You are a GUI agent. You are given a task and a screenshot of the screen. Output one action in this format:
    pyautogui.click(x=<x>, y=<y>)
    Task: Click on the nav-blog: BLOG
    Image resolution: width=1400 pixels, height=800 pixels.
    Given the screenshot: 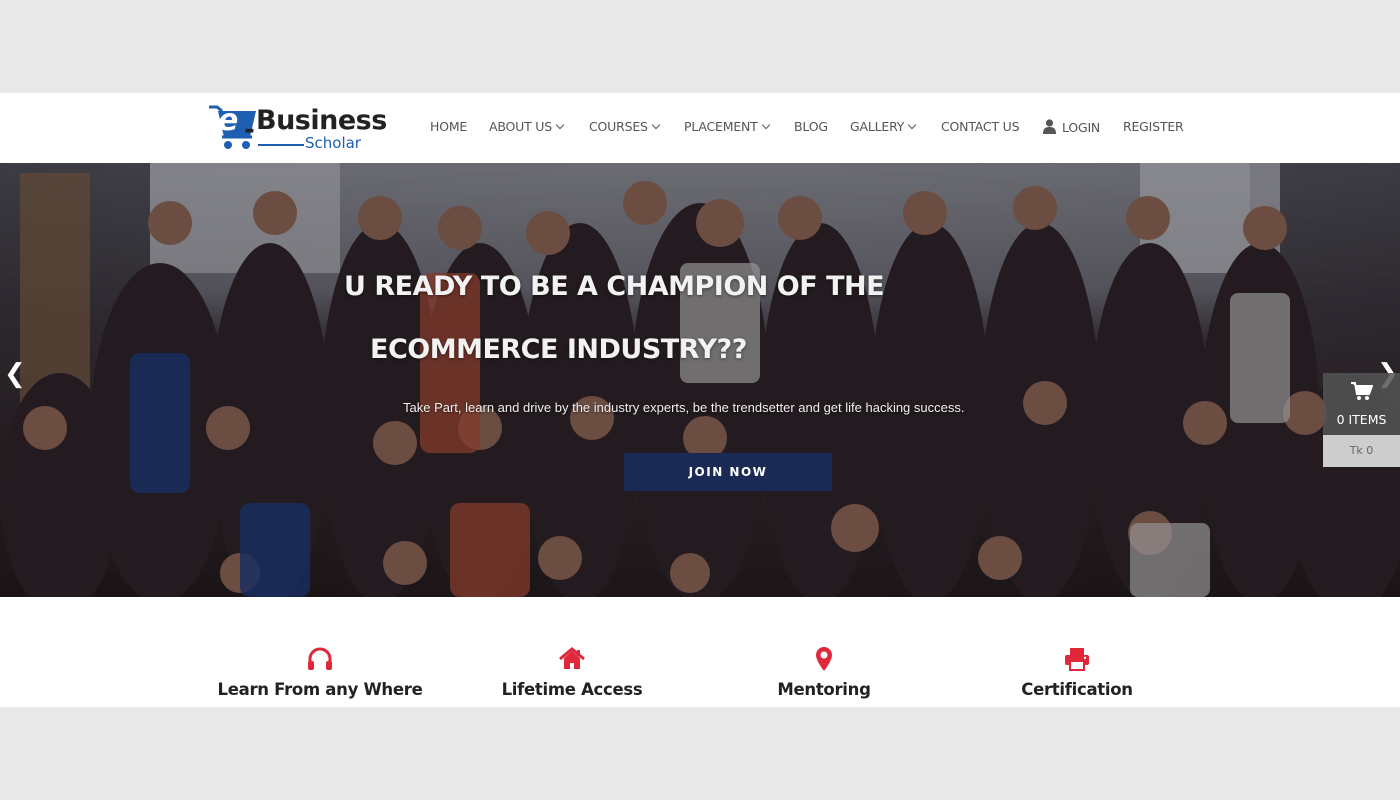 What is the action you would take?
    pyautogui.click(x=811, y=126)
    